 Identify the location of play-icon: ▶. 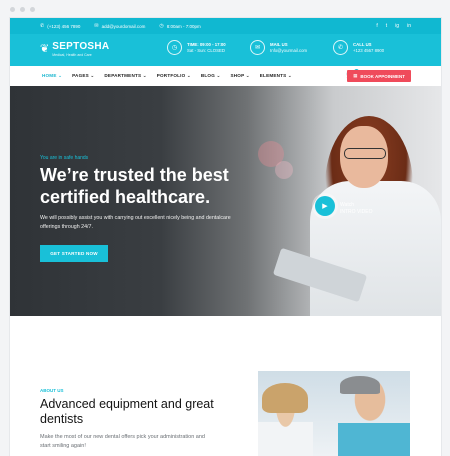
(325, 206).